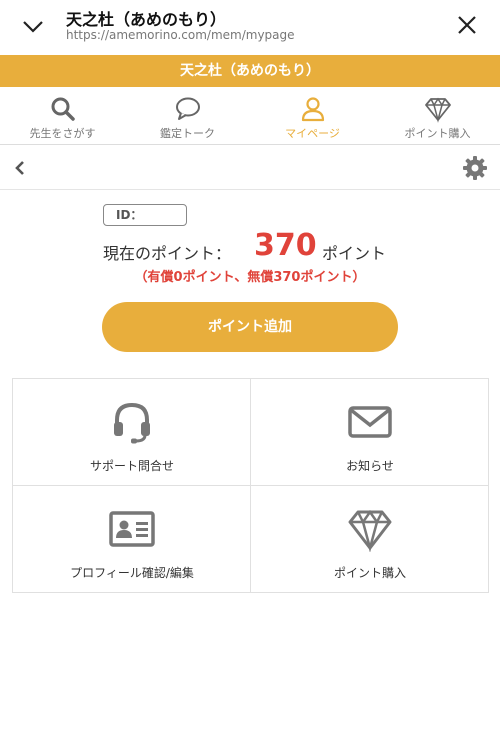 The image size is (500, 747). I want to click on close-icon, so click(467, 25).